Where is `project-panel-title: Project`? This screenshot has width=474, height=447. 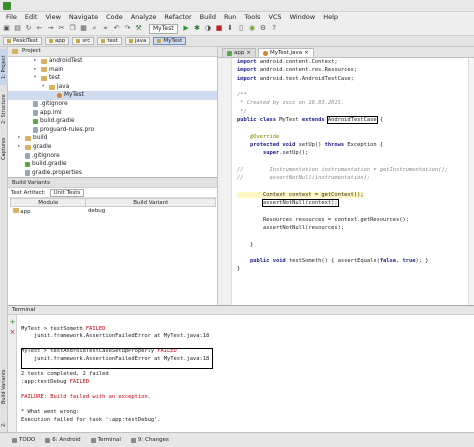
project-panel-title: Project is located at coordinates (31, 51).